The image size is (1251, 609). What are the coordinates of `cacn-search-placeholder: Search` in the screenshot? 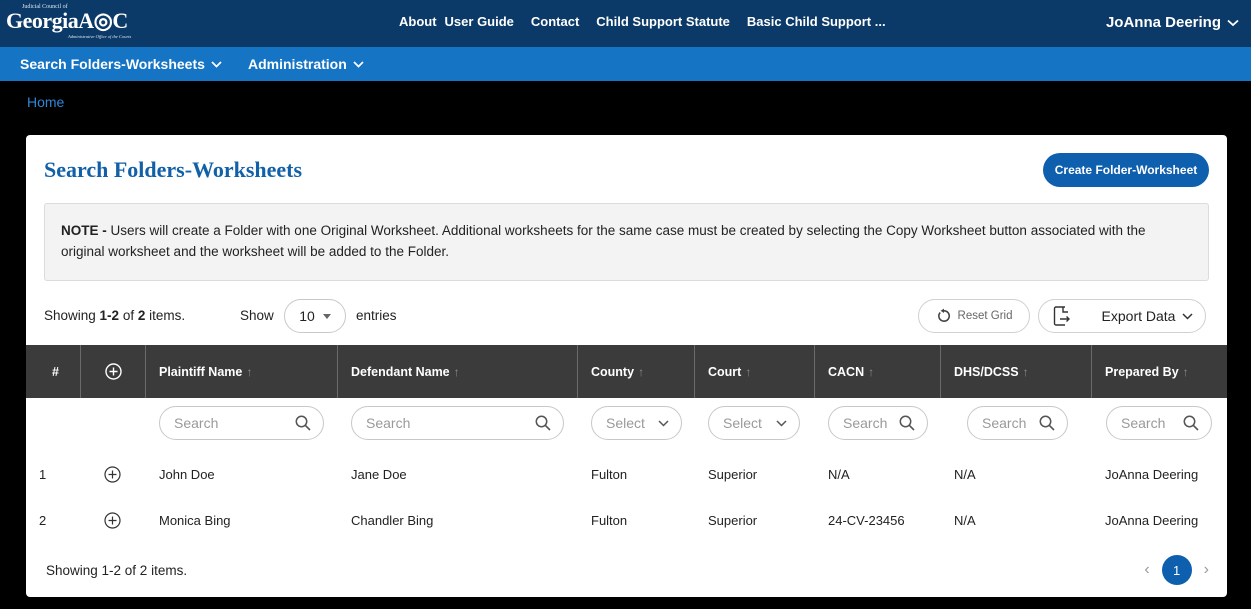 It's located at (865, 423).